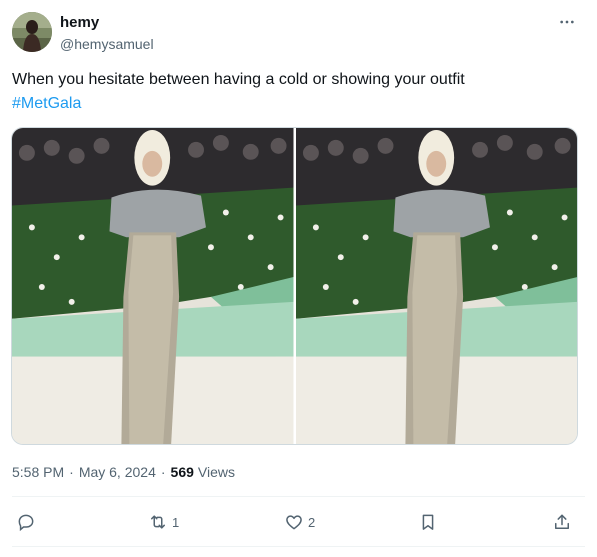  Describe the element at coordinates (38, 472) in the screenshot. I see `tweet-time: 5:58 PM` at that location.